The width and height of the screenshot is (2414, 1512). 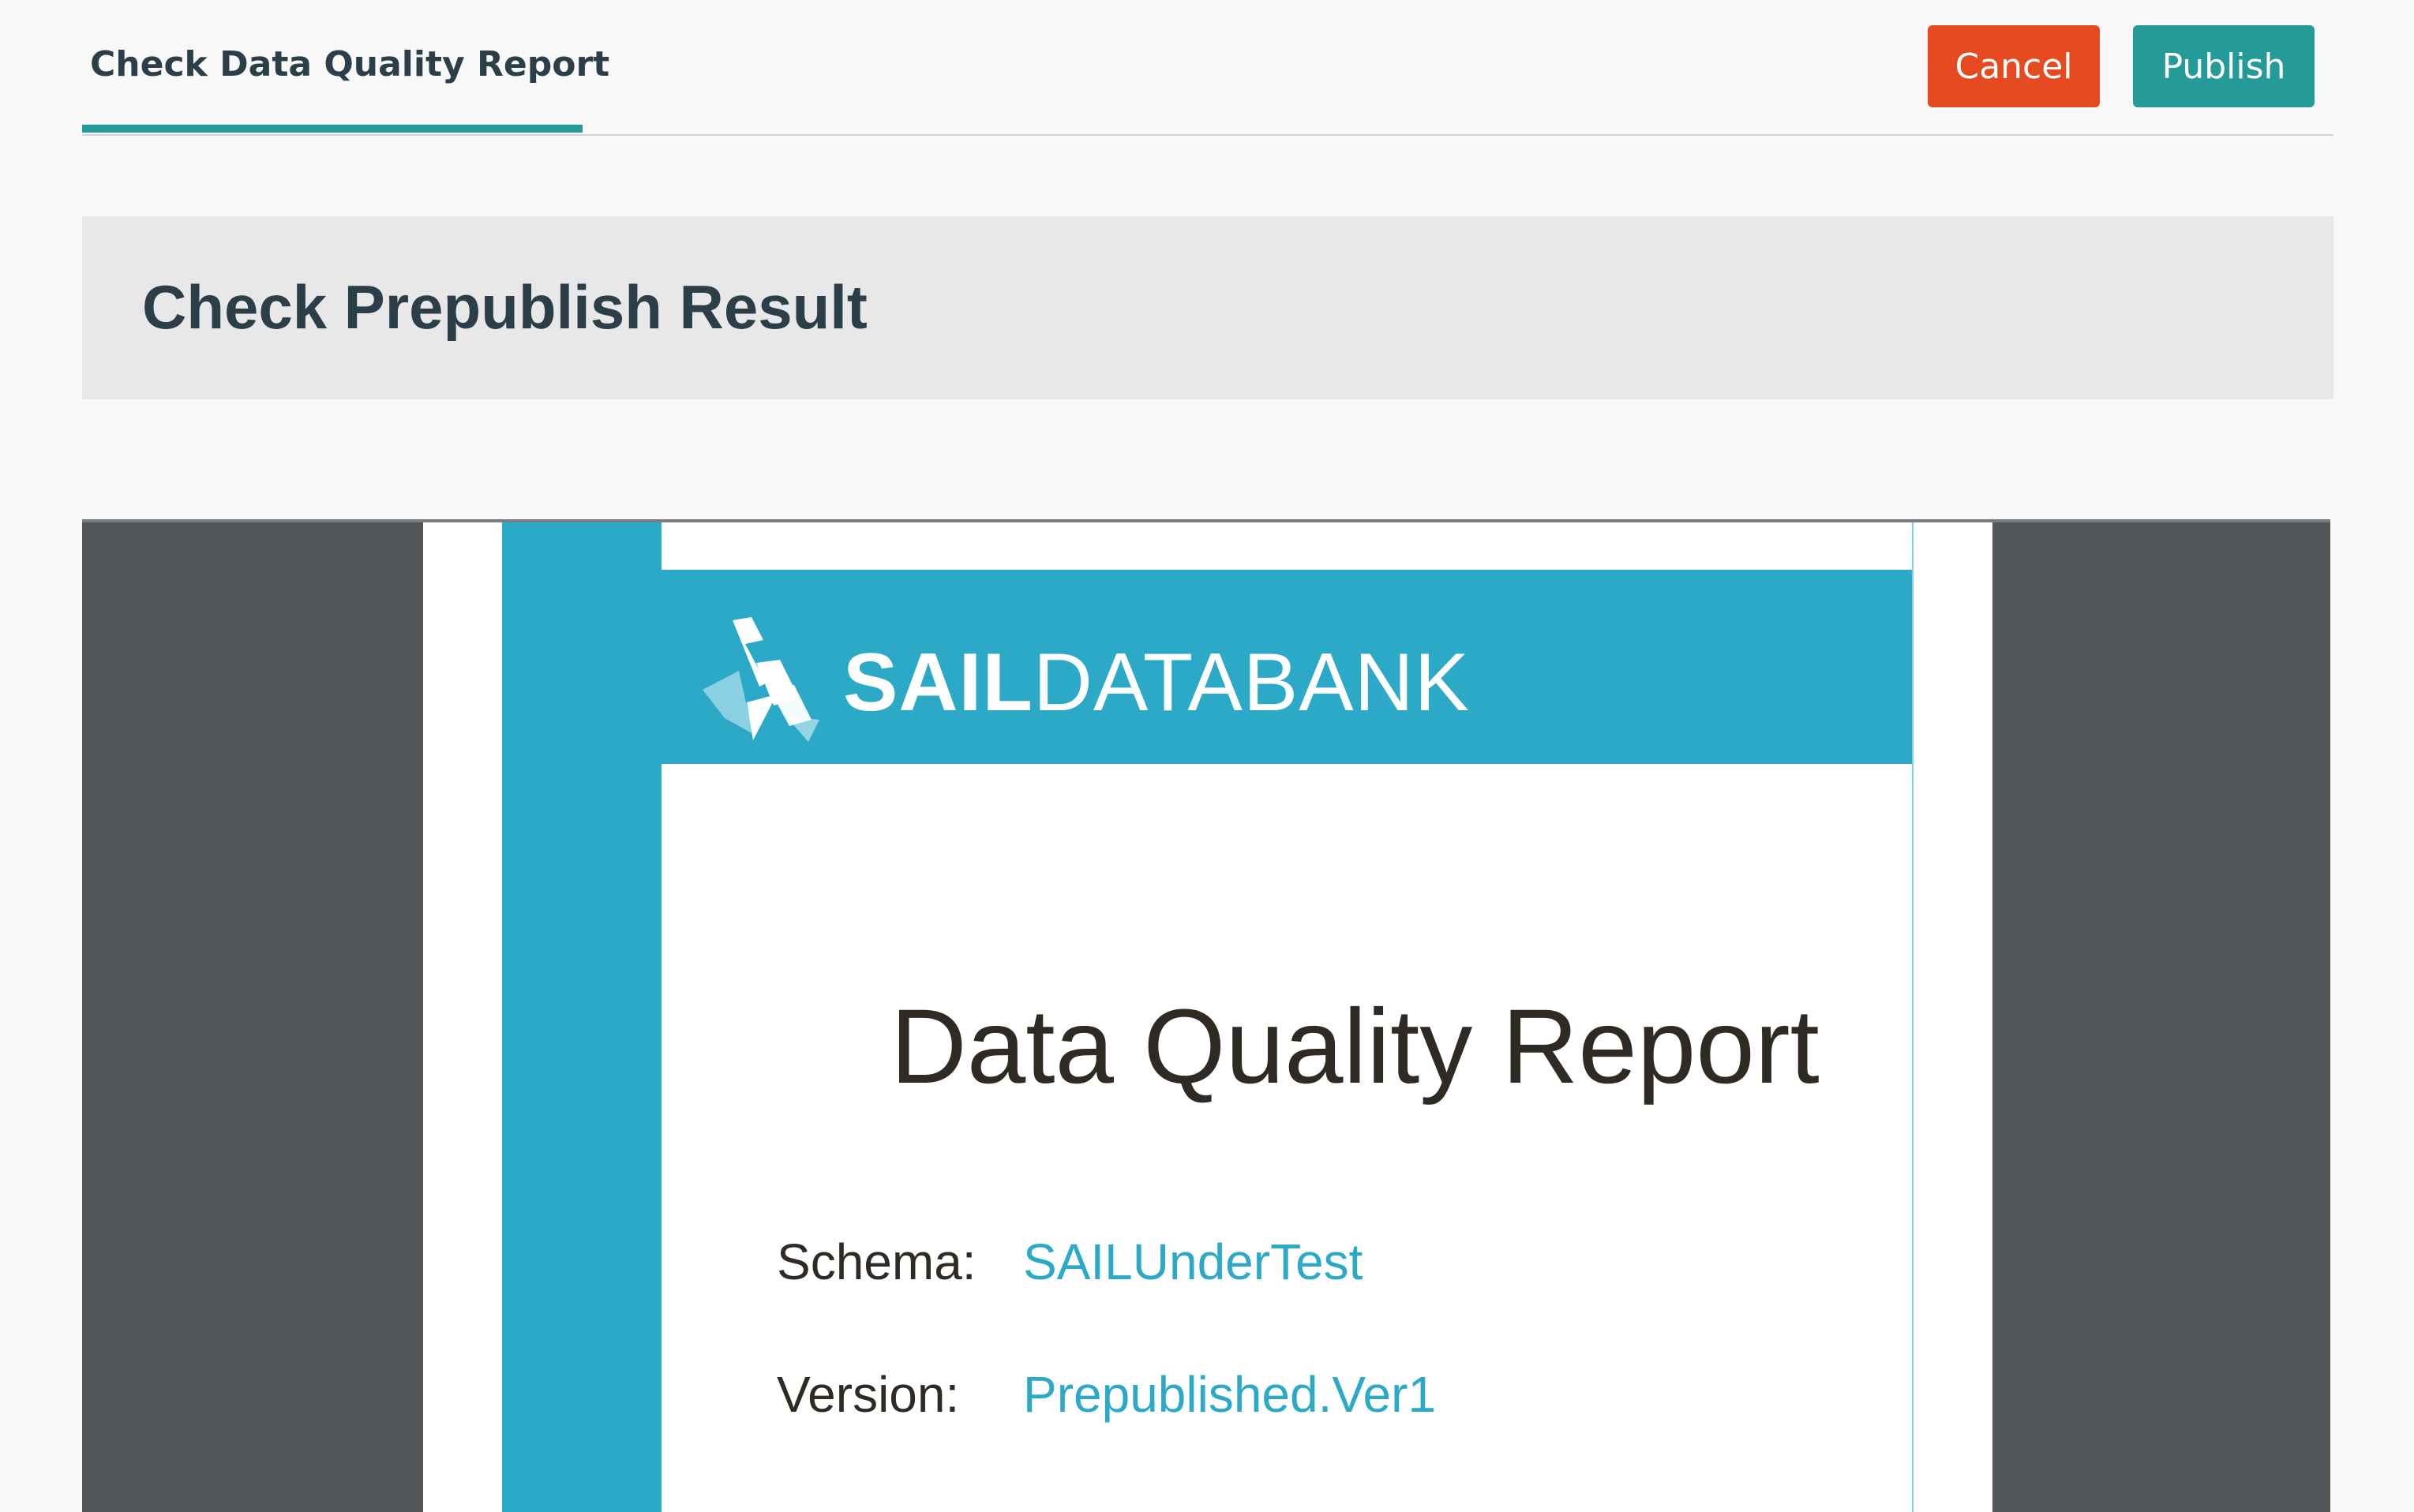 What do you see at coordinates (505, 307) in the screenshot?
I see `page-title: Check Prepublish Result` at bounding box center [505, 307].